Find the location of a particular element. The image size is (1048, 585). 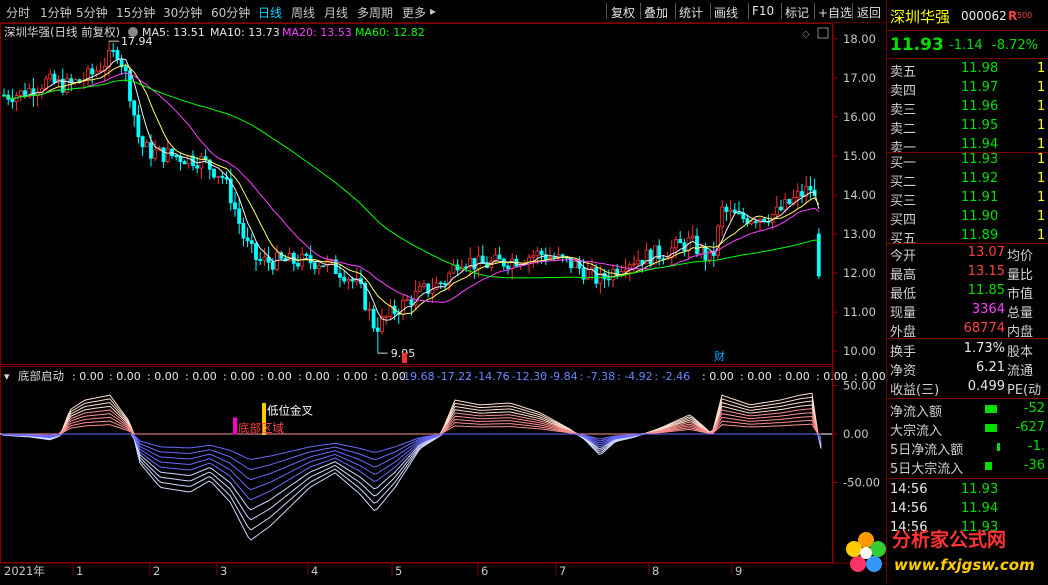

sell-level-1: 卖四 11.97 1 is located at coordinates (967, 89).